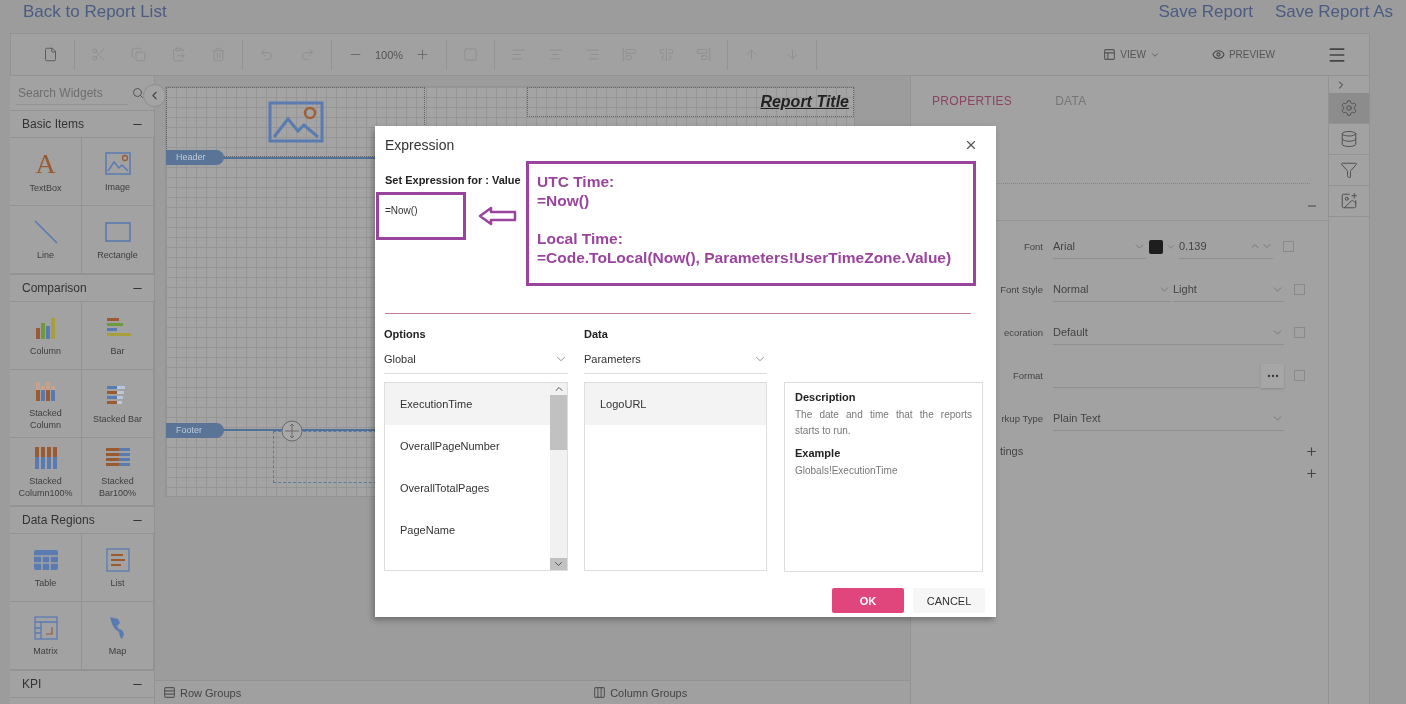 The width and height of the screenshot is (1406, 704). I want to click on search-icon, so click(138, 93).